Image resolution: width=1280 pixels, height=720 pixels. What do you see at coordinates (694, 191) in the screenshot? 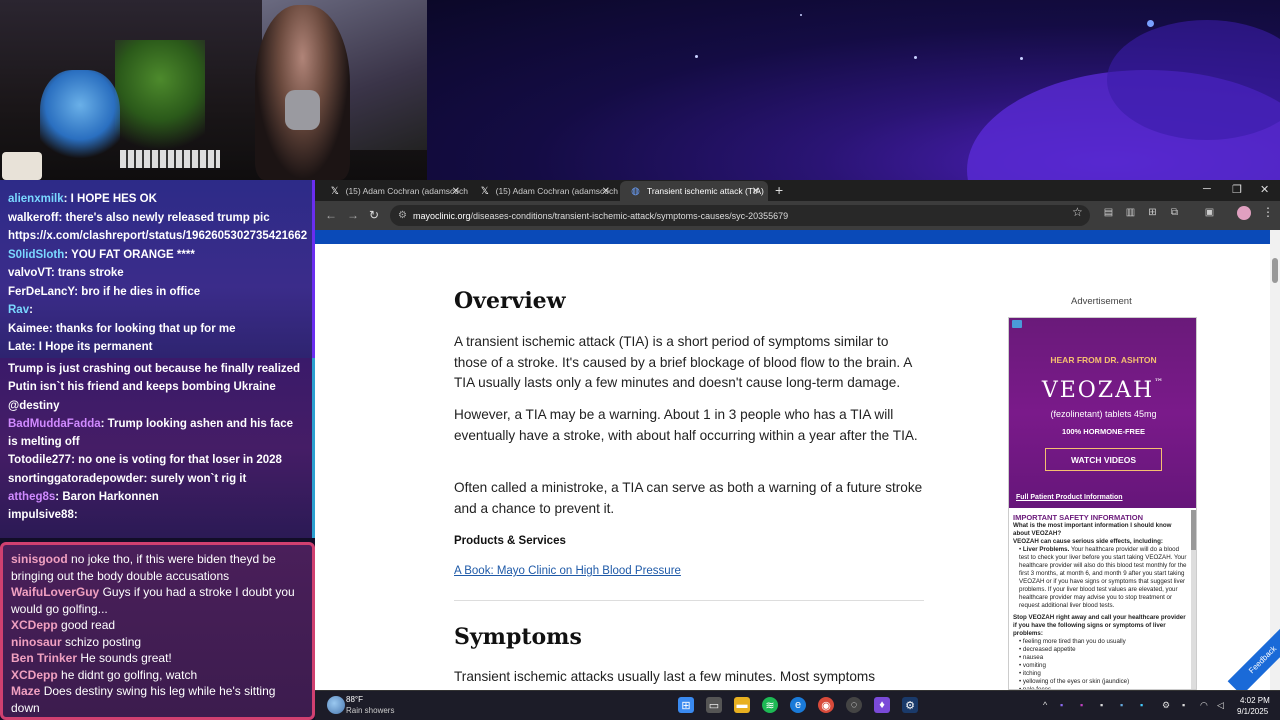
I see `browser-tab-active: ◍ Transient ischemic attack (TIA) ✕` at bounding box center [694, 191].